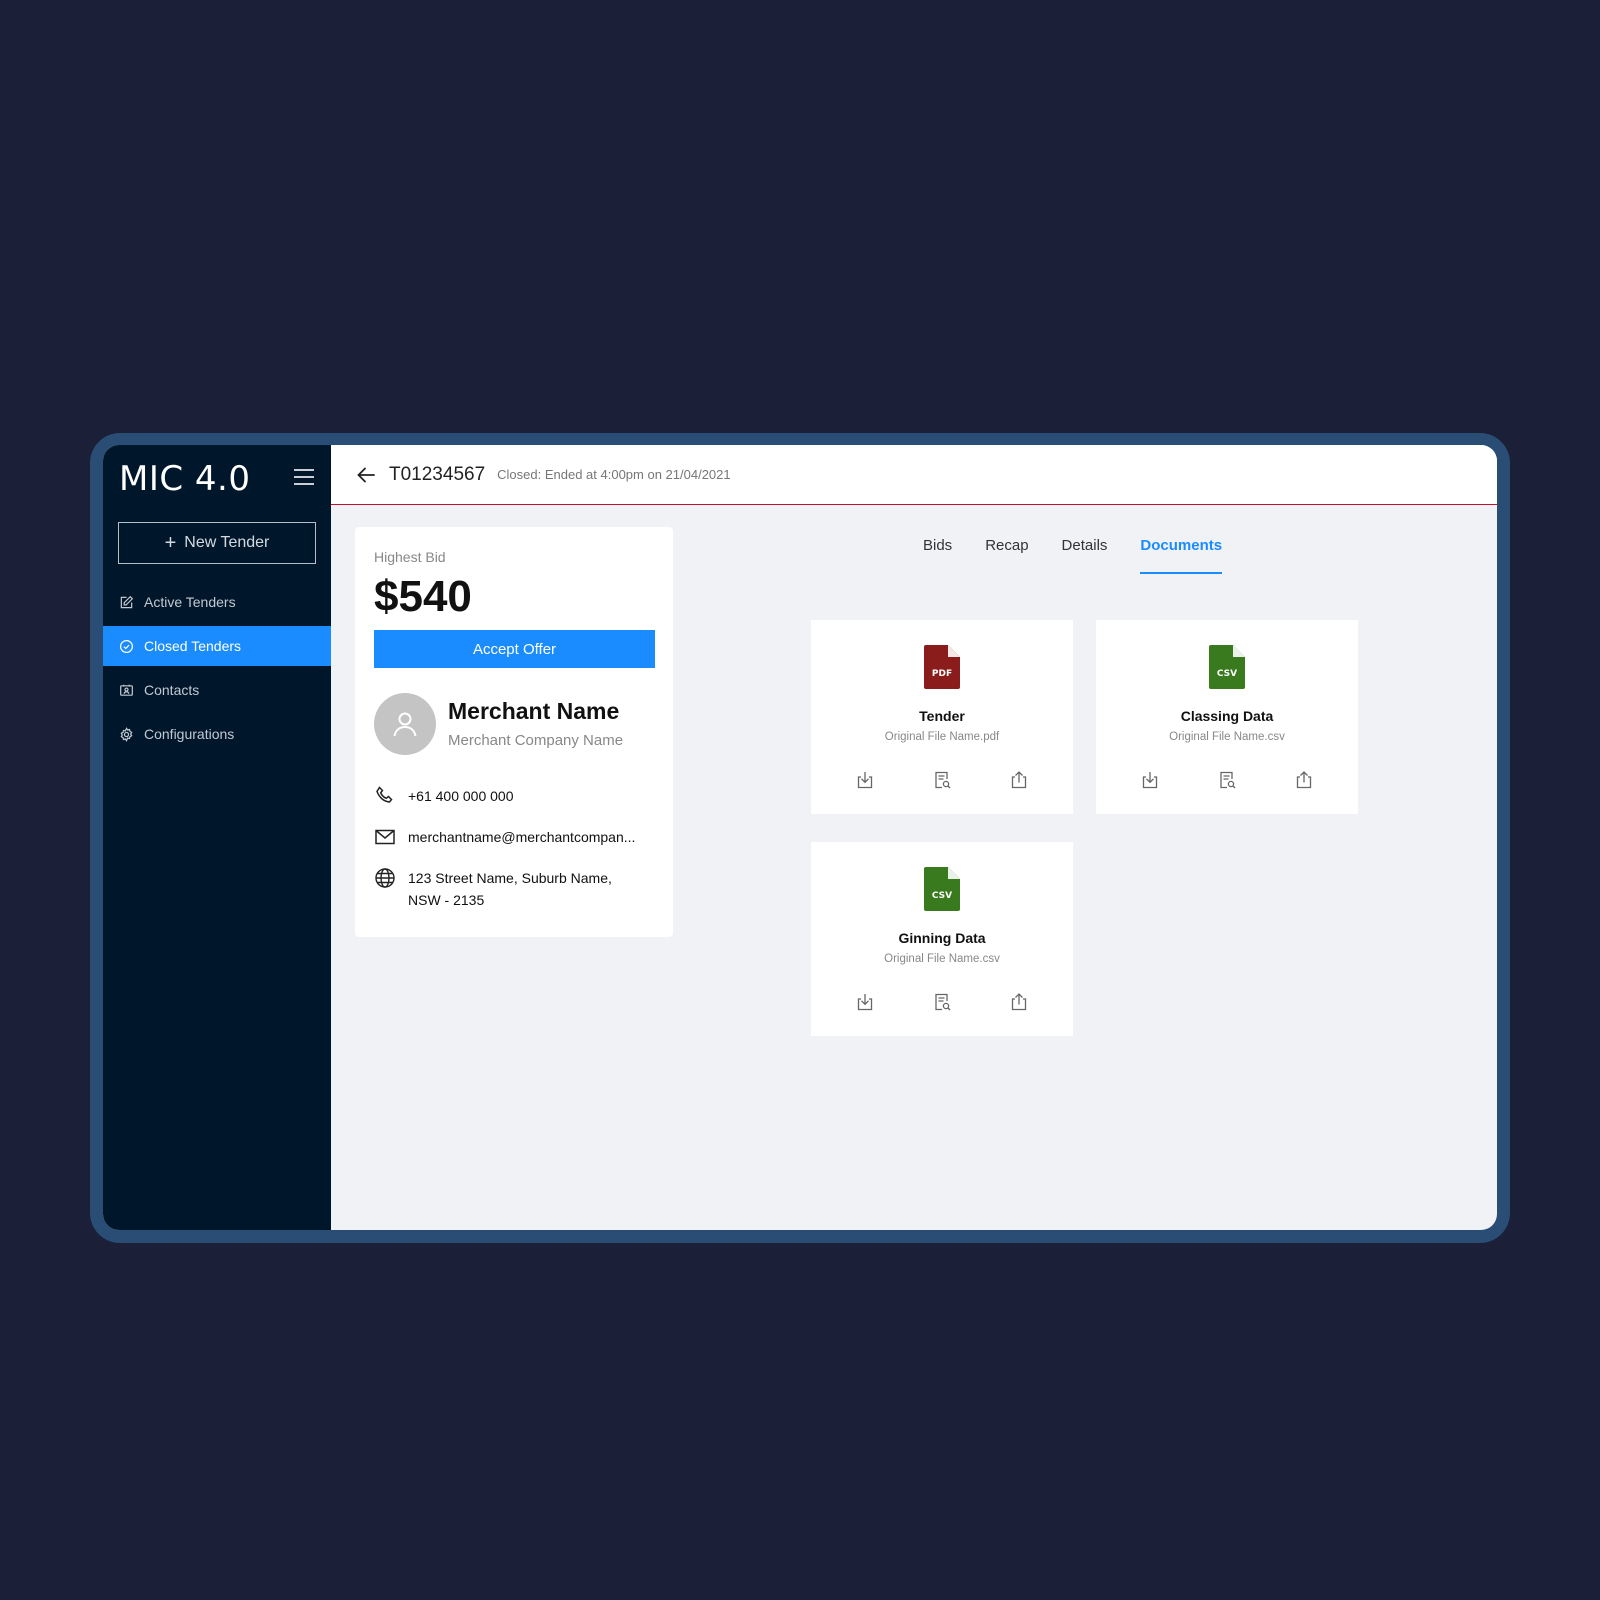 The height and width of the screenshot is (1600, 1600). Describe the element at coordinates (518, 889) in the screenshot. I see `address-text: 123 Street Name, Suburb Name, NSW - 2135` at that location.